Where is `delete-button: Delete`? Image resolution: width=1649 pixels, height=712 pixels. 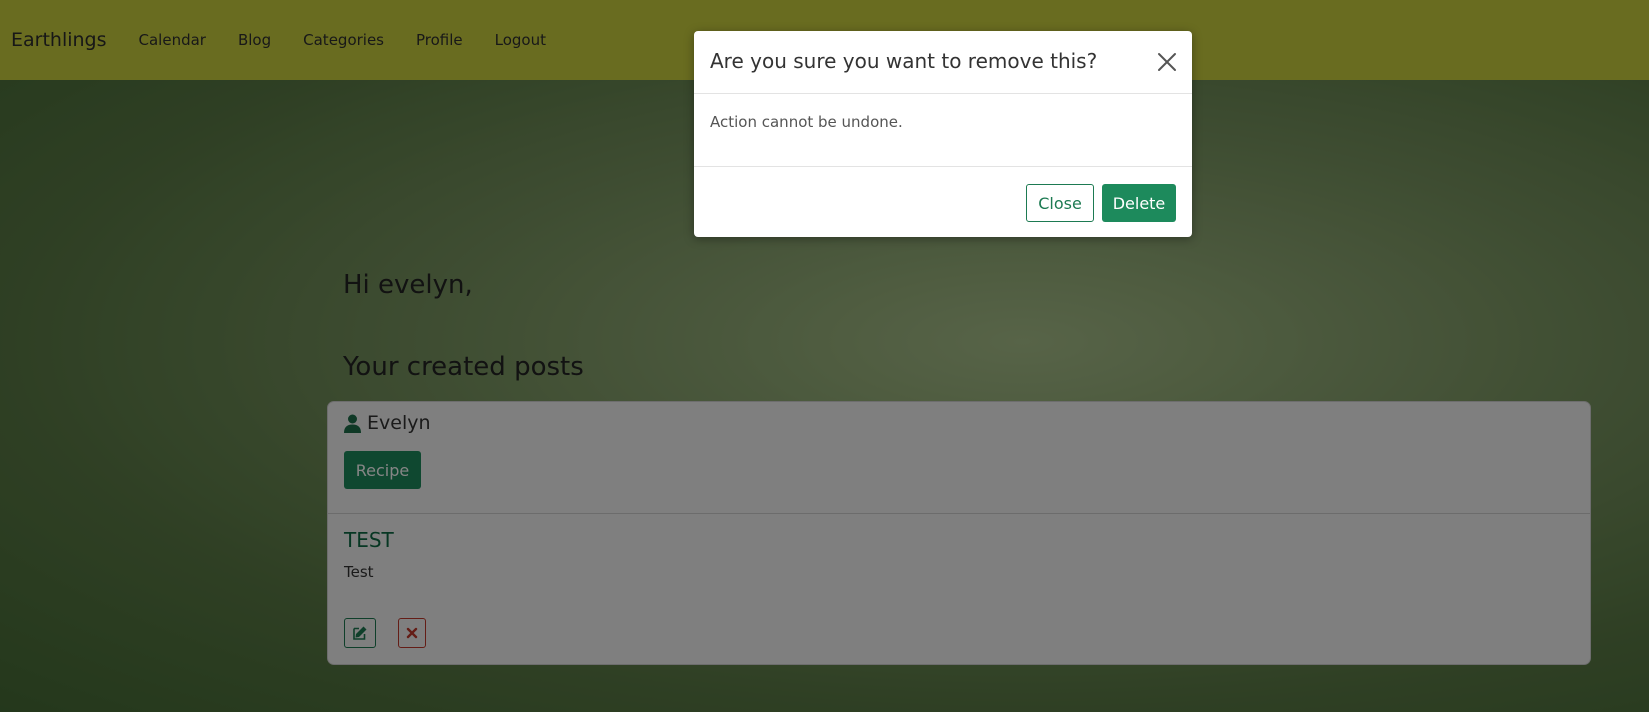
delete-button: Delete is located at coordinates (1139, 203).